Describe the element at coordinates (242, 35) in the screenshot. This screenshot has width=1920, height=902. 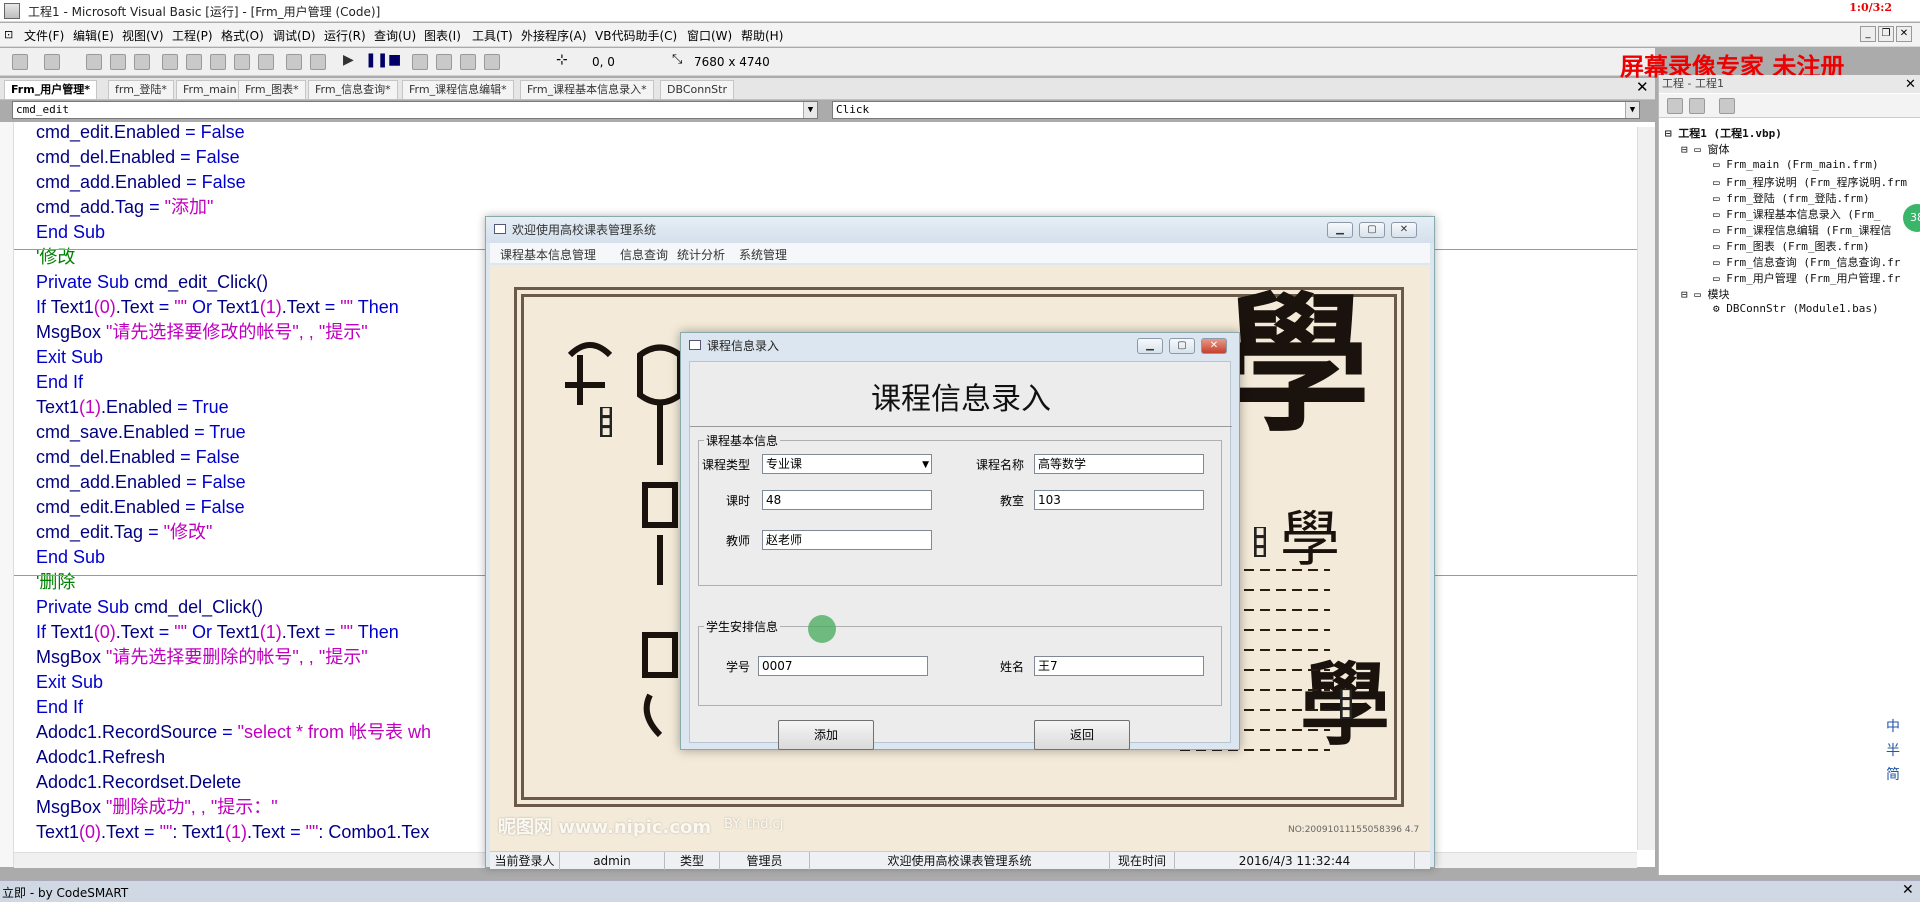
I see `menu-format: 格式(O)` at that location.